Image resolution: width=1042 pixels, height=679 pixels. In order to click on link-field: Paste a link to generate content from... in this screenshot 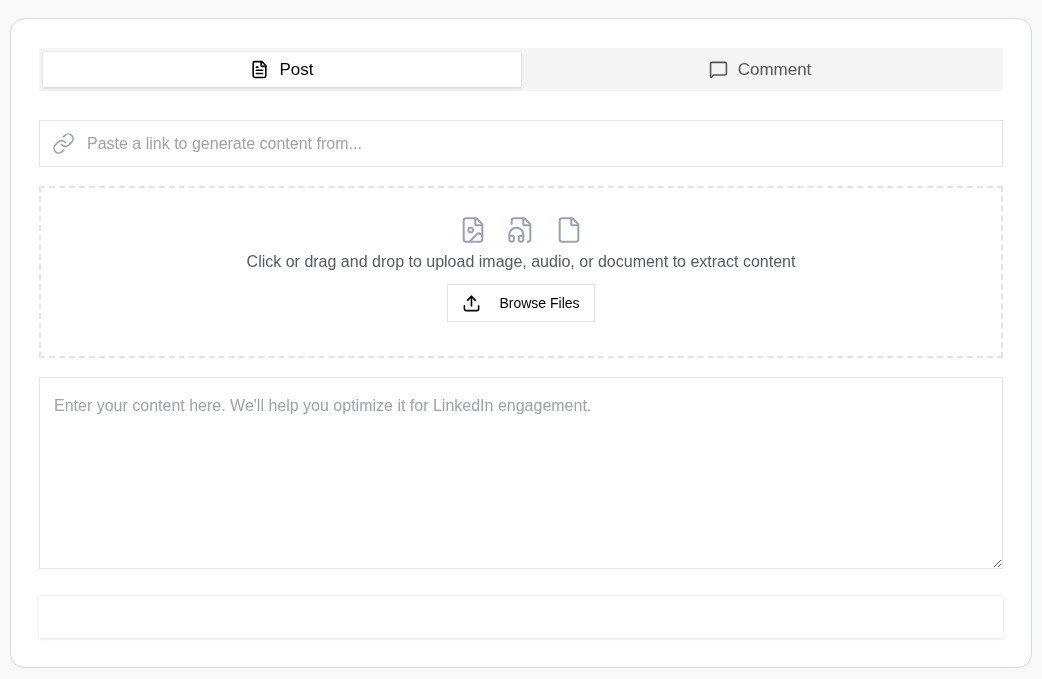, I will do `click(521, 143)`.